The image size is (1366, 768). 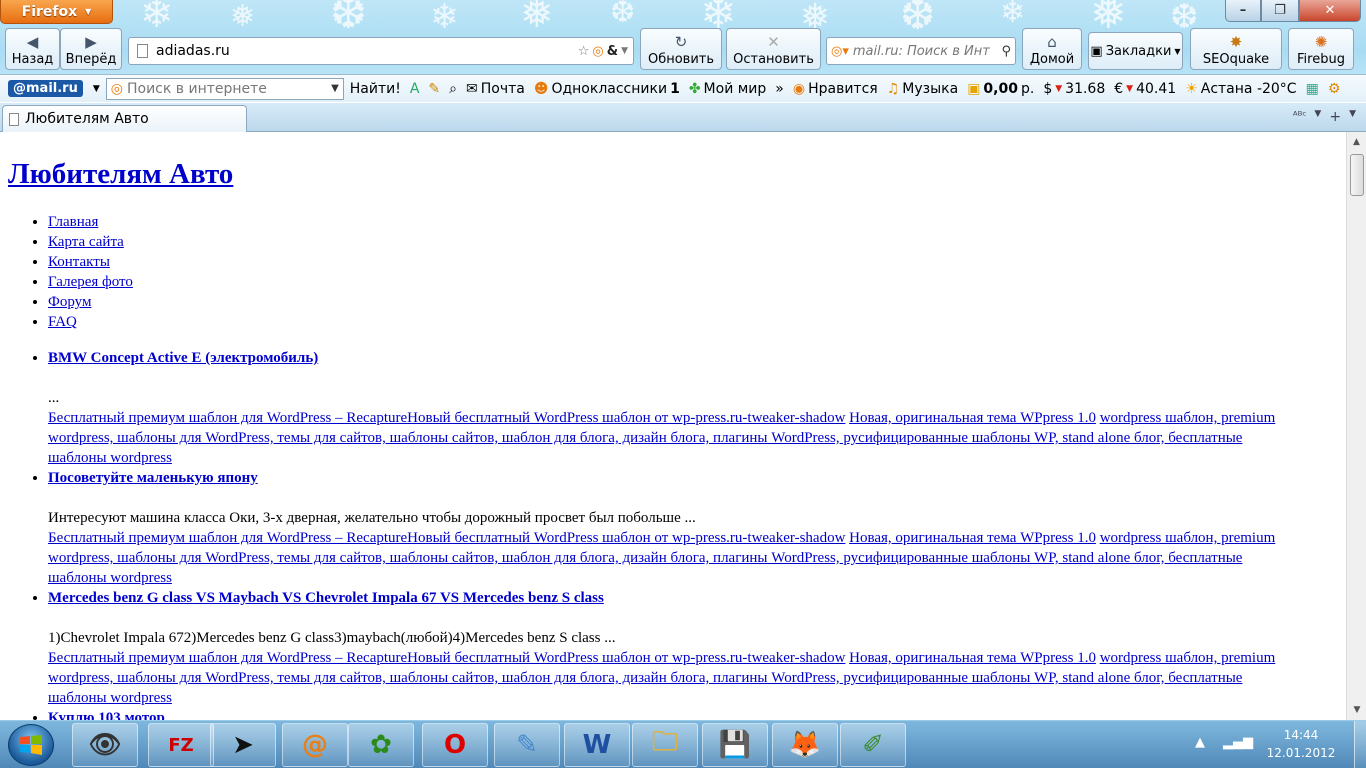 I want to click on bookmarks-icon: ▣, so click(x=1096, y=51).